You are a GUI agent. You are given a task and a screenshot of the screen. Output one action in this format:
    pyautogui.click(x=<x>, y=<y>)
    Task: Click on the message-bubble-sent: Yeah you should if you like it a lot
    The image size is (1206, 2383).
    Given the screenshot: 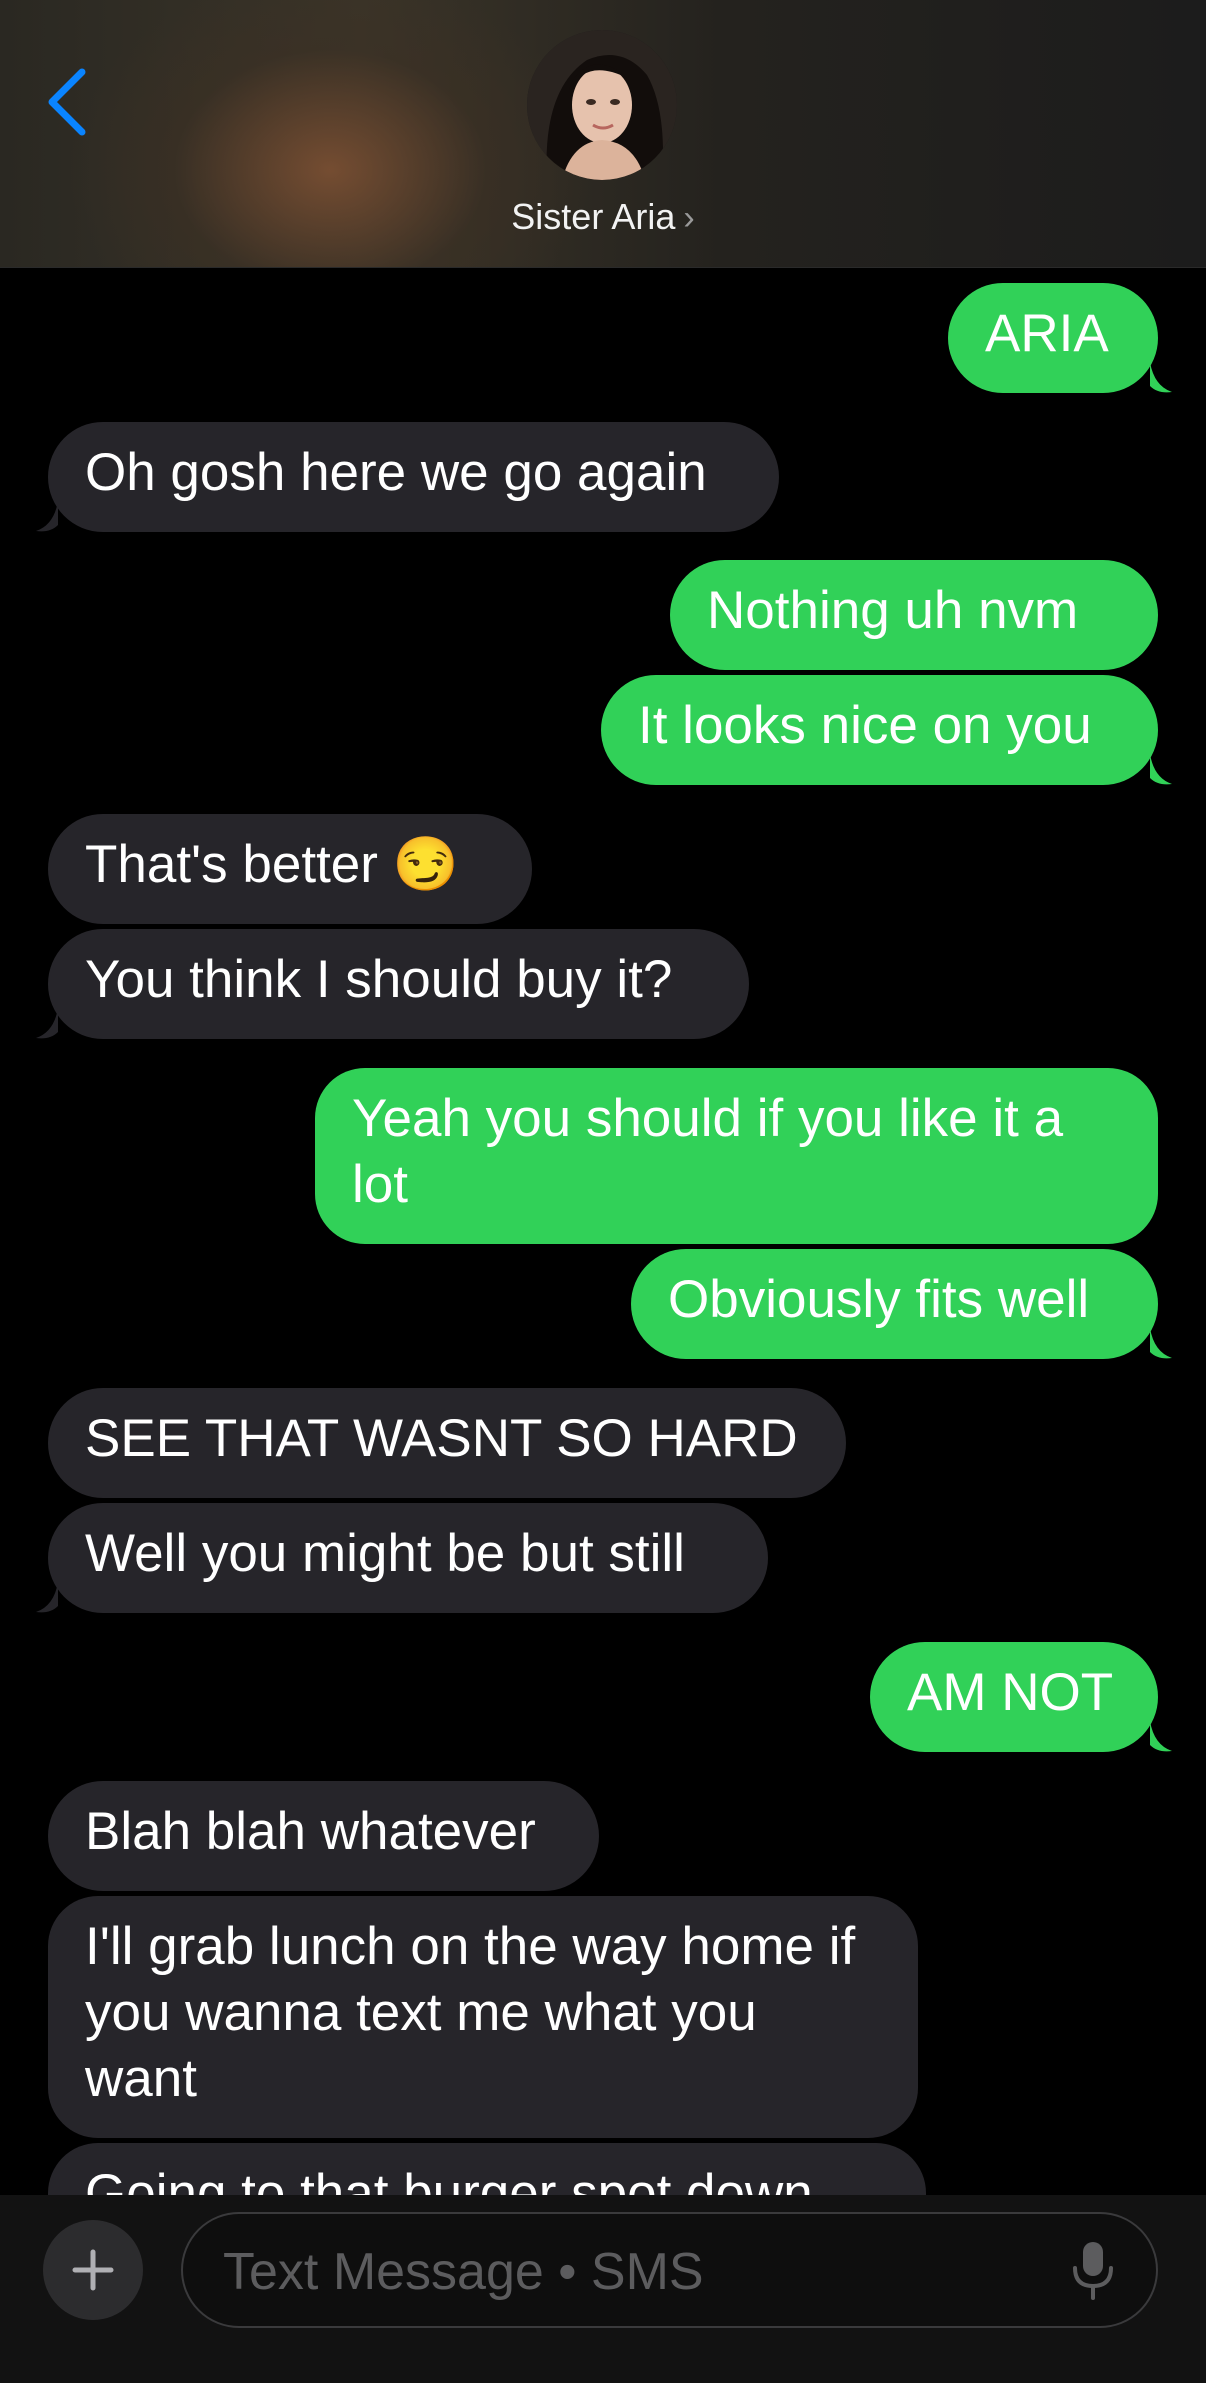 What is the action you would take?
    pyautogui.click(x=736, y=1156)
    